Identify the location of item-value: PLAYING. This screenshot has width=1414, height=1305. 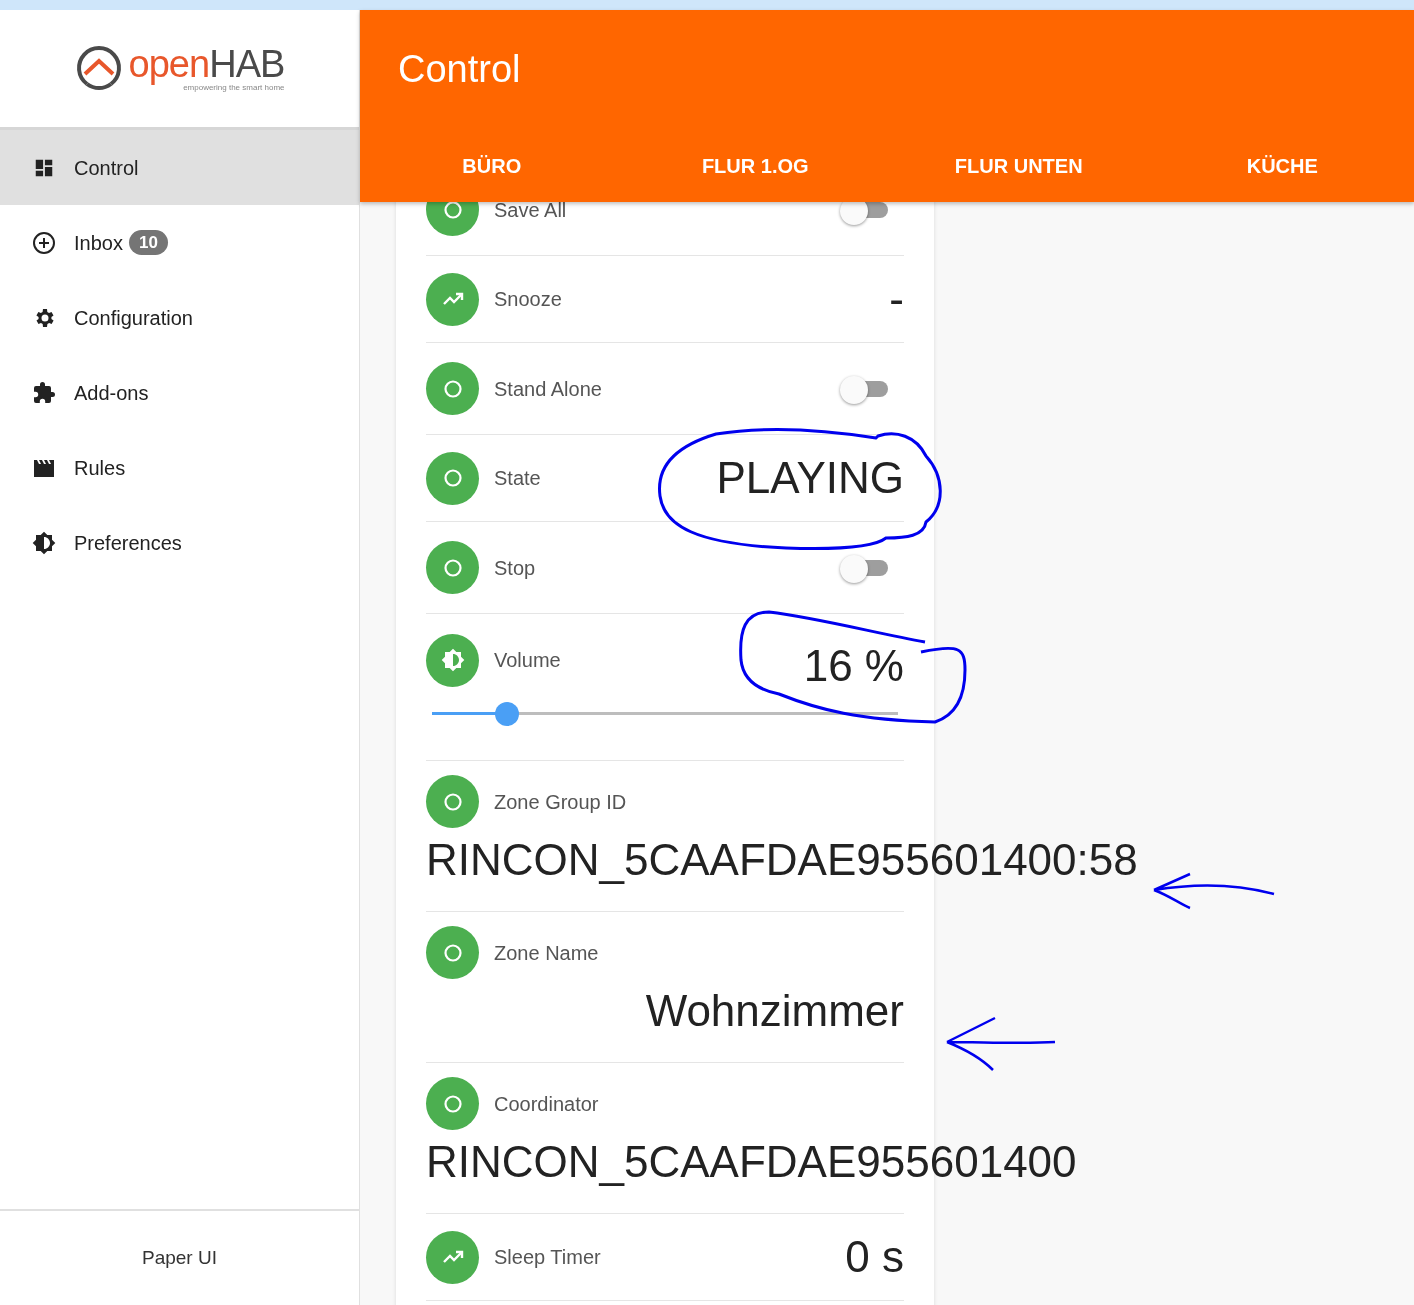
(810, 478).